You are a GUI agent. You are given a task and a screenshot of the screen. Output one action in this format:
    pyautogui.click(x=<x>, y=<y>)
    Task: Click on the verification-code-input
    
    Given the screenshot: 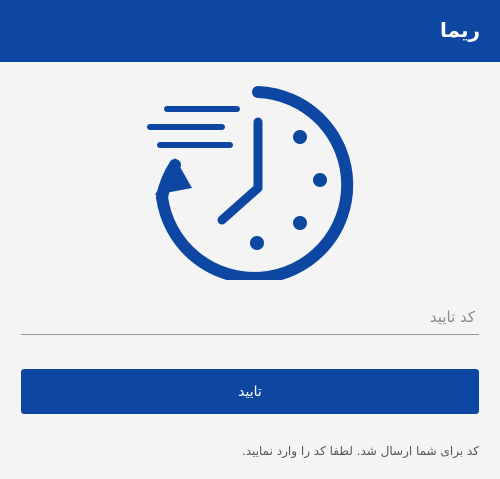 What is the action you would take?
    pyautogui.click(x=250, y=317)
    